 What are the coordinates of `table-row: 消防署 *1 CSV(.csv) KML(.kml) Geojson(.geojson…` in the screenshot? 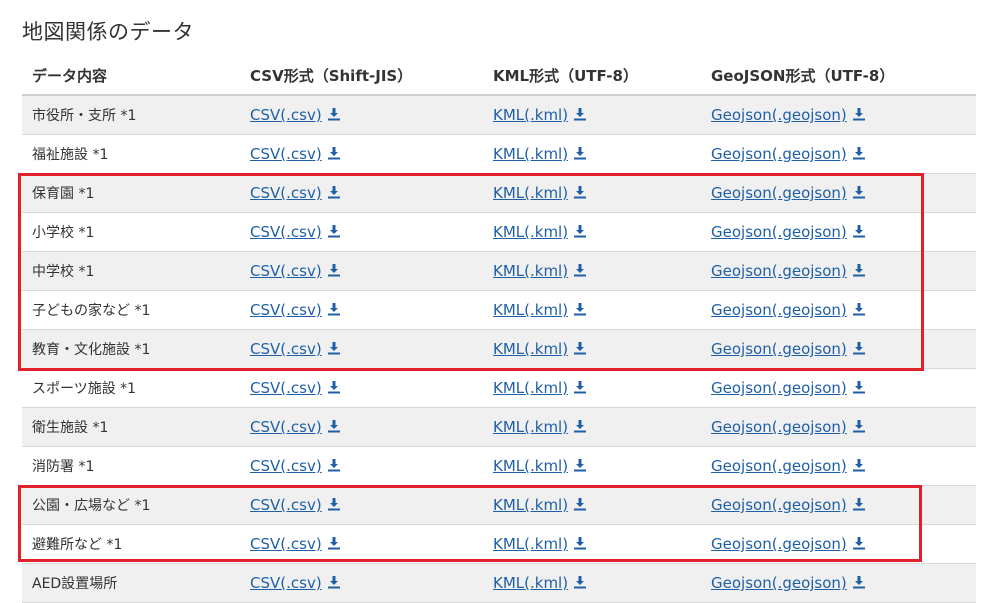 It's located at (499, 466).